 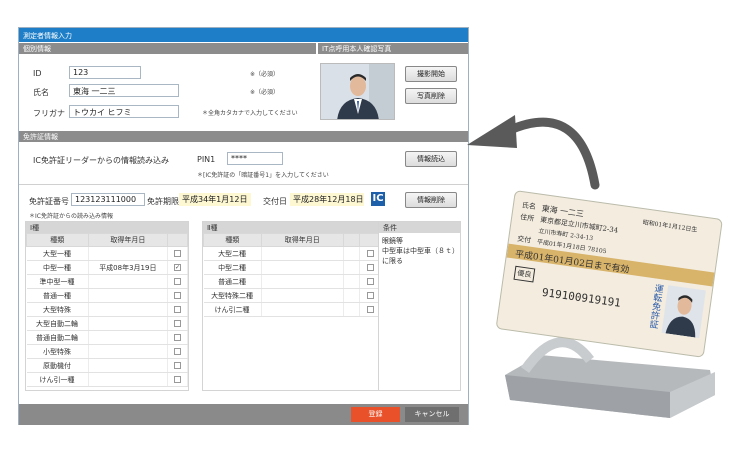 What do you see at coordinates (243, 414) in the screenshot?
I see `footer-bar: 登録 キャンセル` at bounding box center [243, 414].